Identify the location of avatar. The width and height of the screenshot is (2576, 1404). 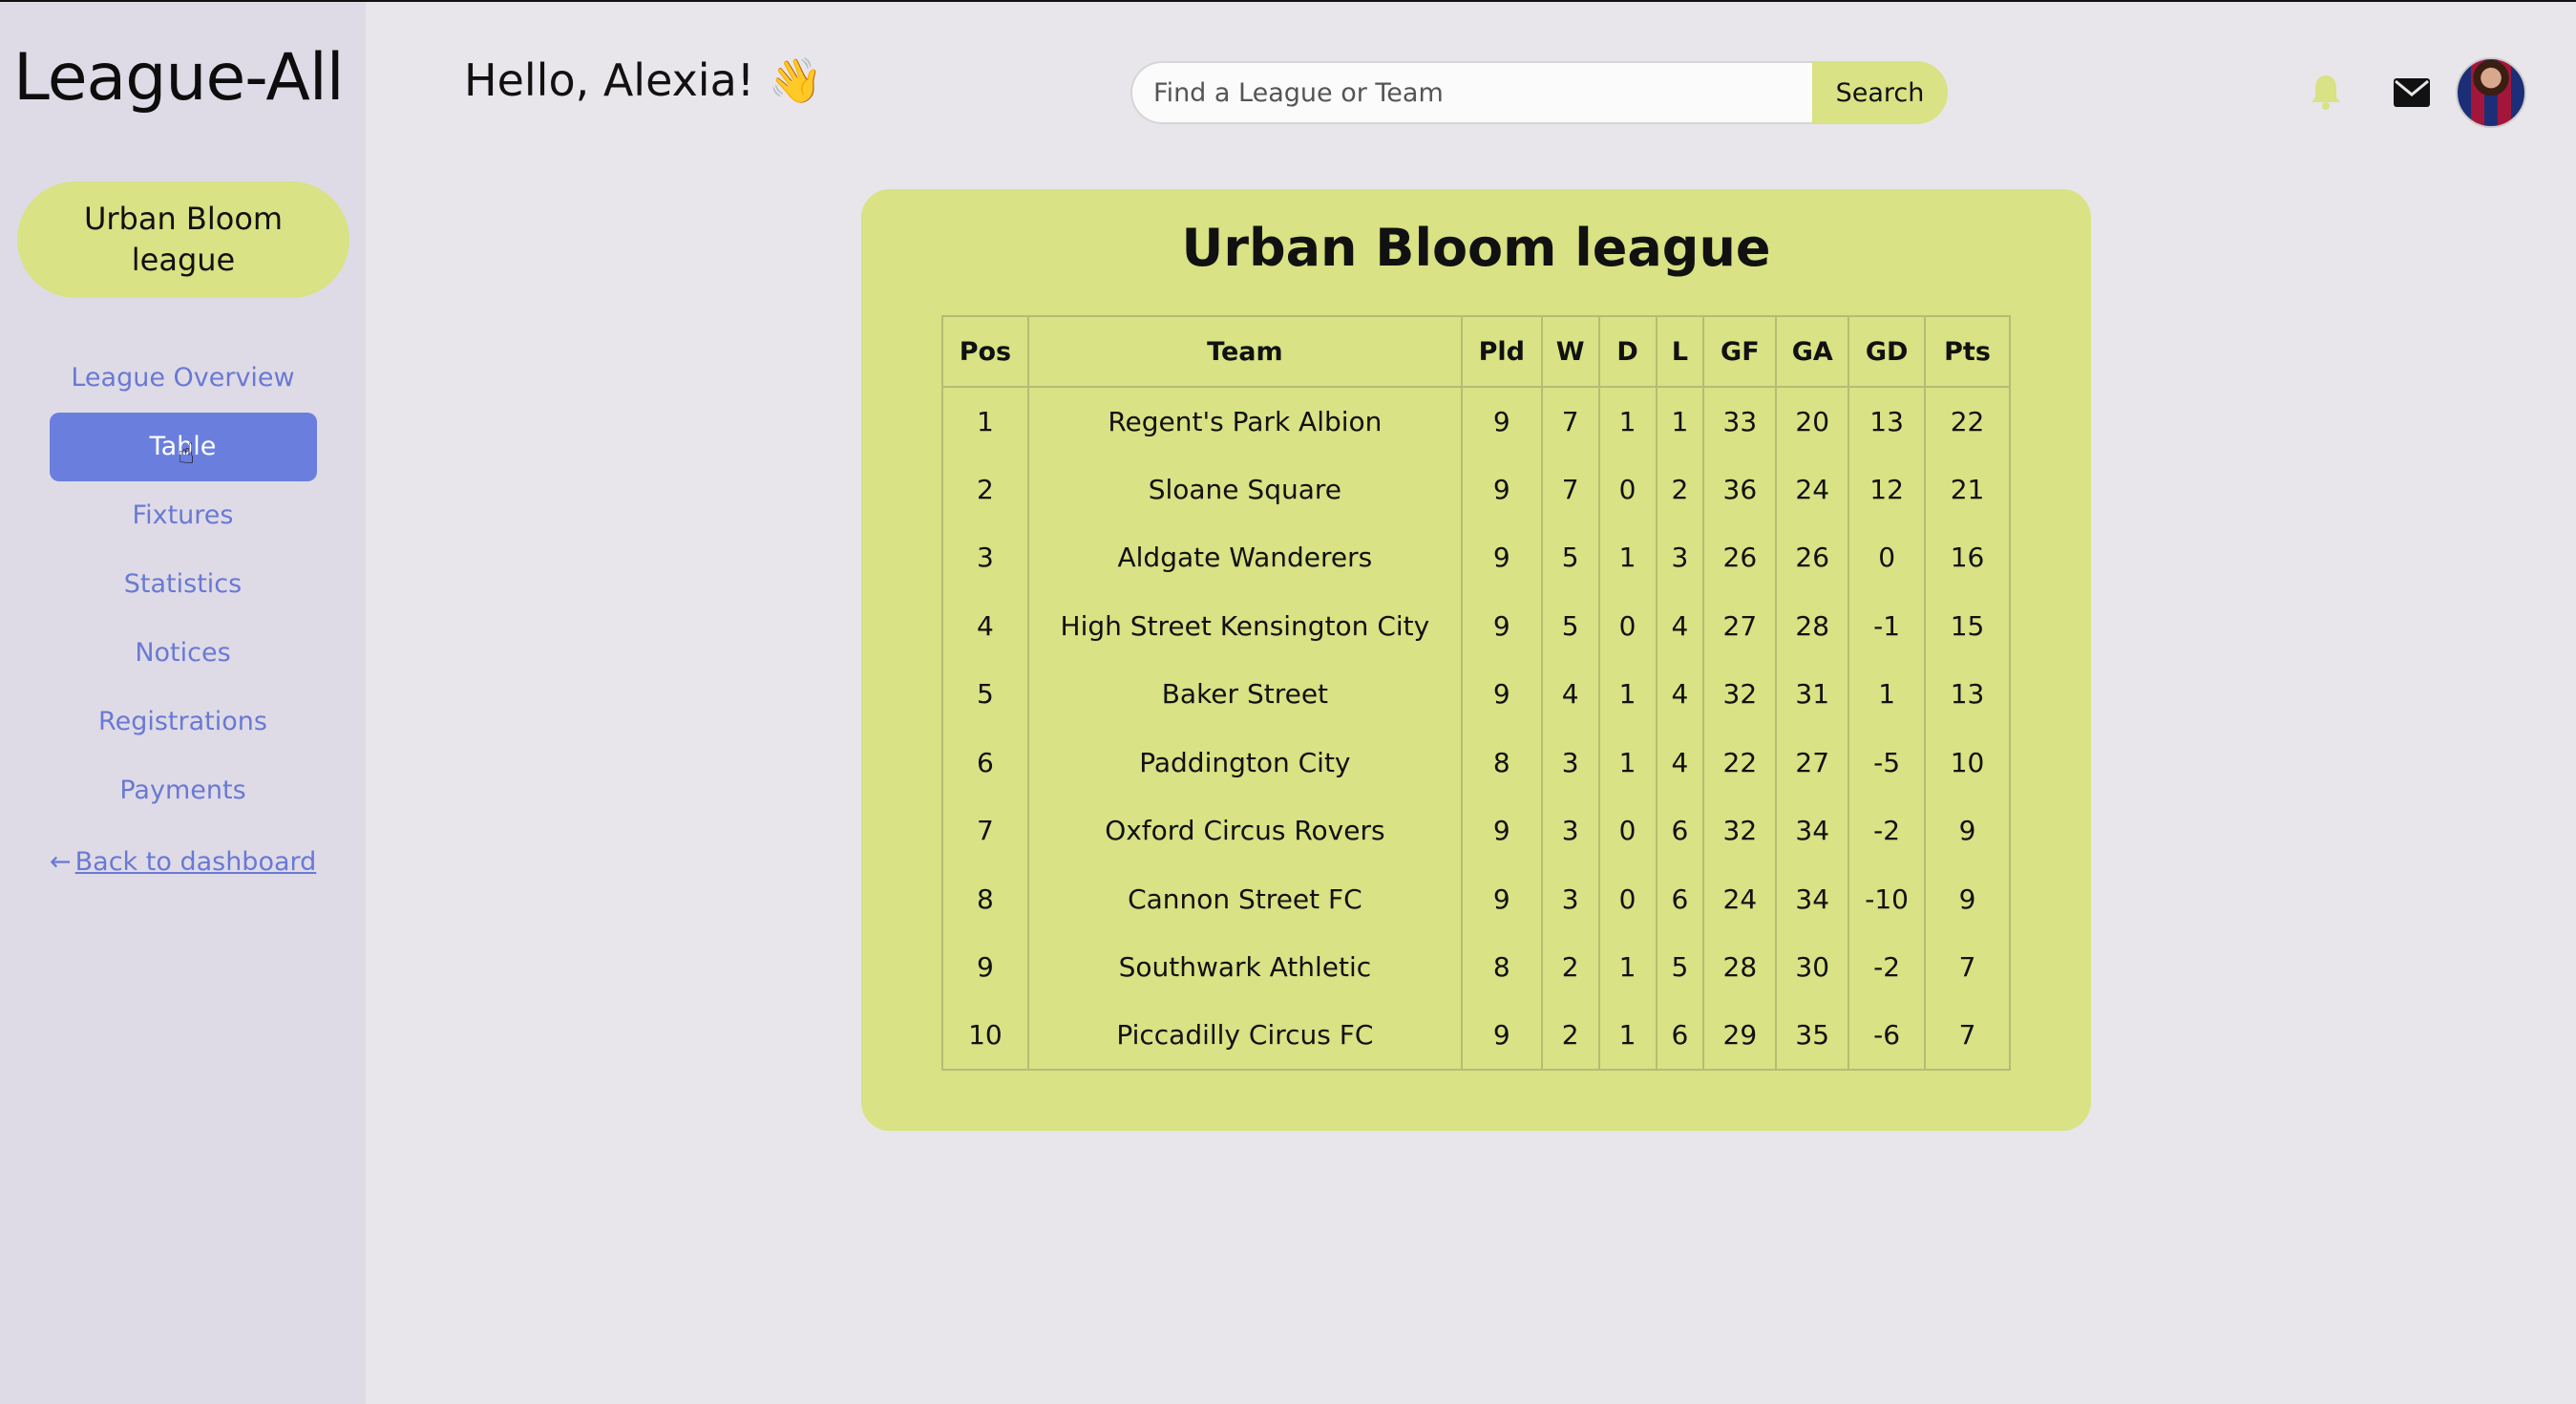
(2491, 92).